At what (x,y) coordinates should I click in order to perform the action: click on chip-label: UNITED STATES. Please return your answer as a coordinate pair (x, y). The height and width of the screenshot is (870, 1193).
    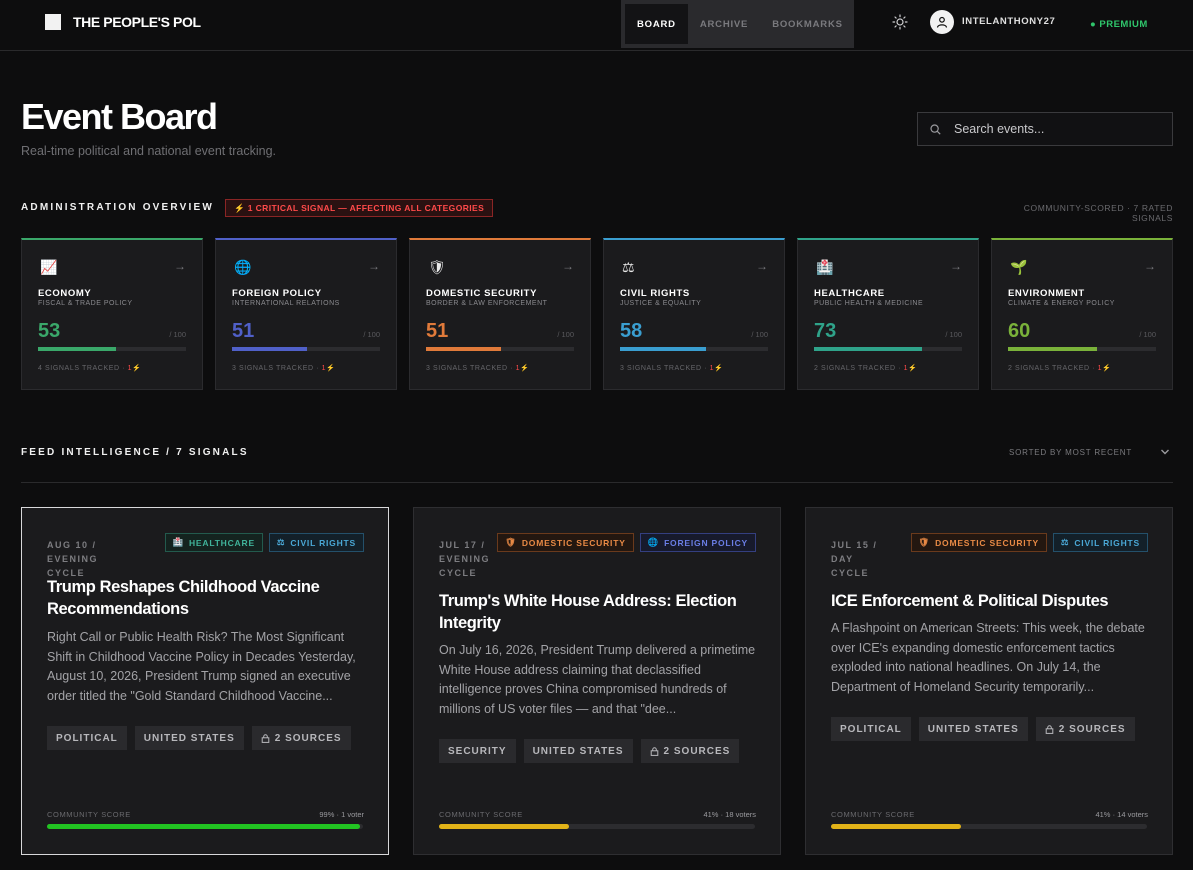
    Looking at the image, I should click on (189, 738).